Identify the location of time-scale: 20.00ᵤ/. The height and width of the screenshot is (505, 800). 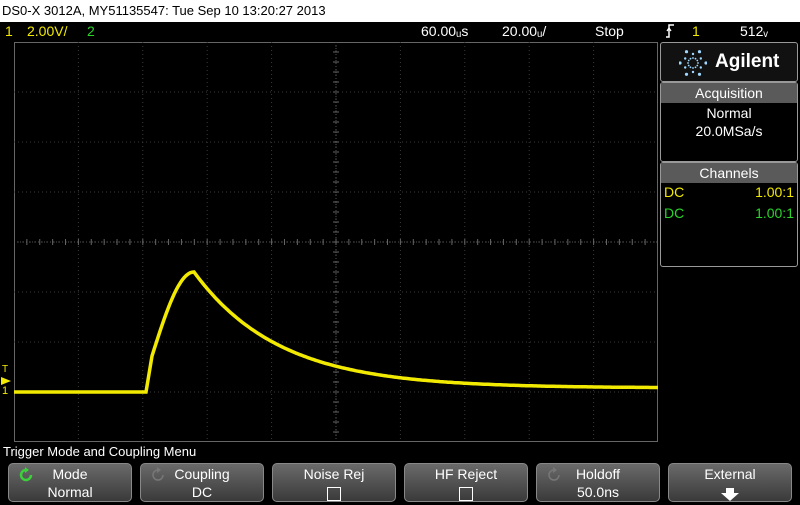
(524, 31).